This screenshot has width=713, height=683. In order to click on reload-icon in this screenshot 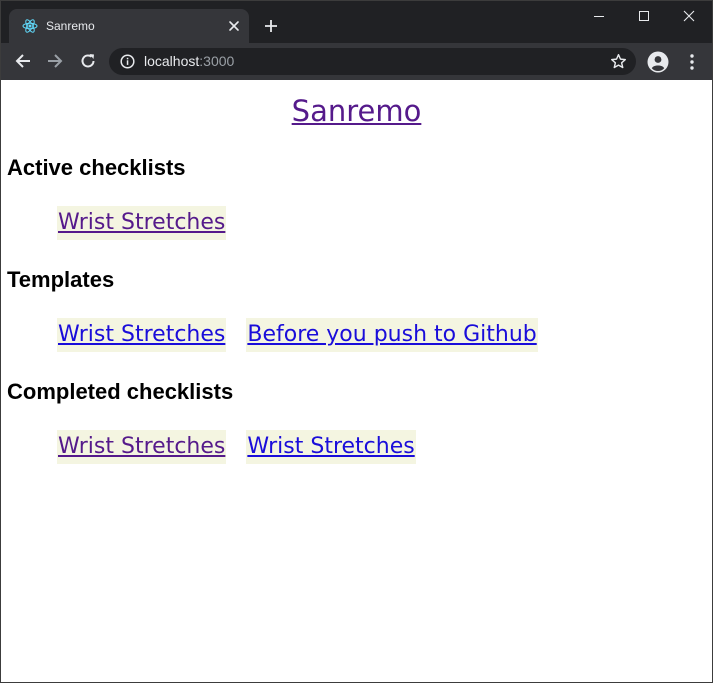, I will do `click(88, 61)`.